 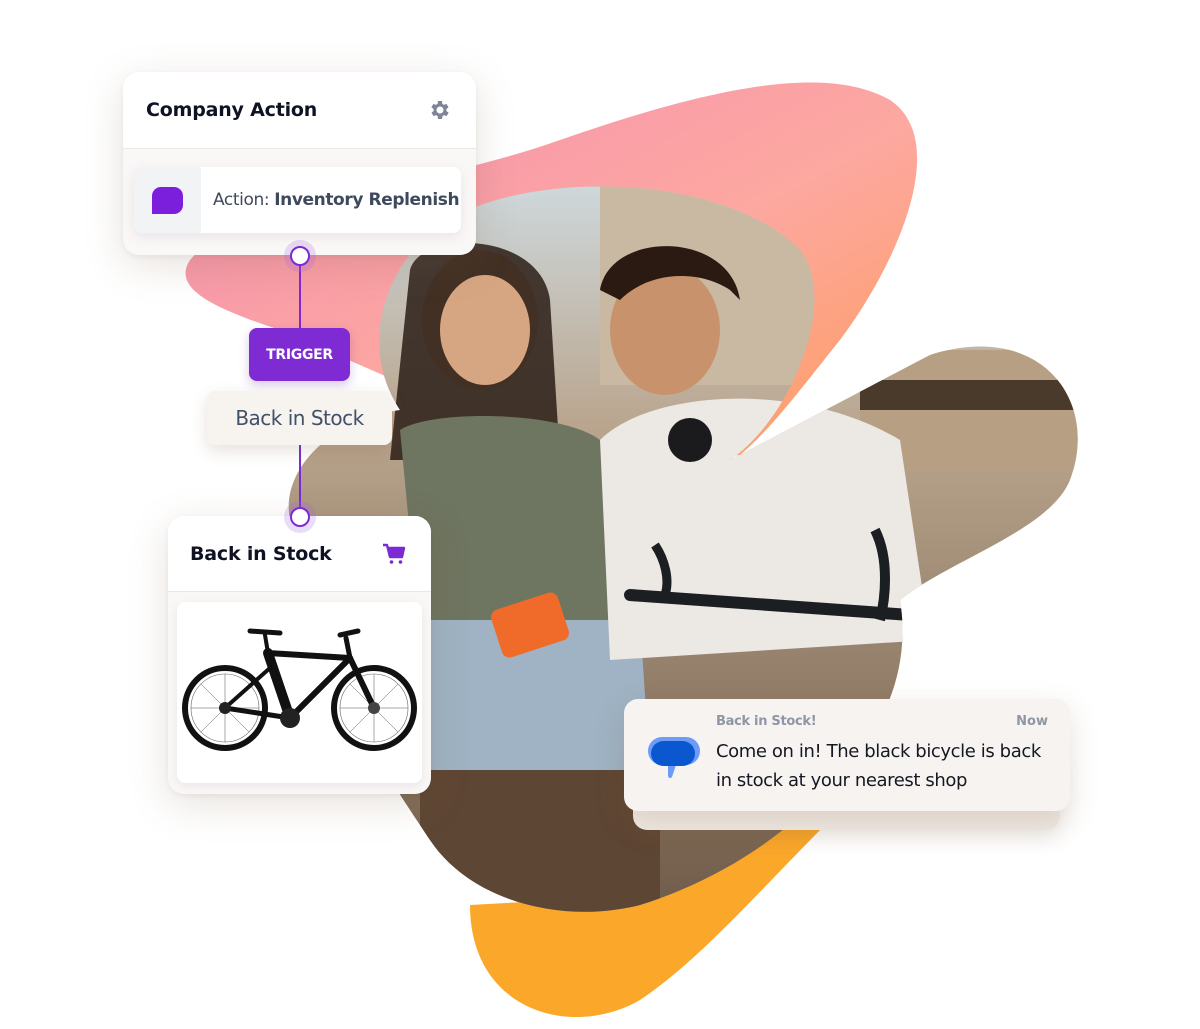 What do you see at coordinates (244, 200) in the screenshot?
I see `action-prefix: Action:` at bounding box center [244, 200].